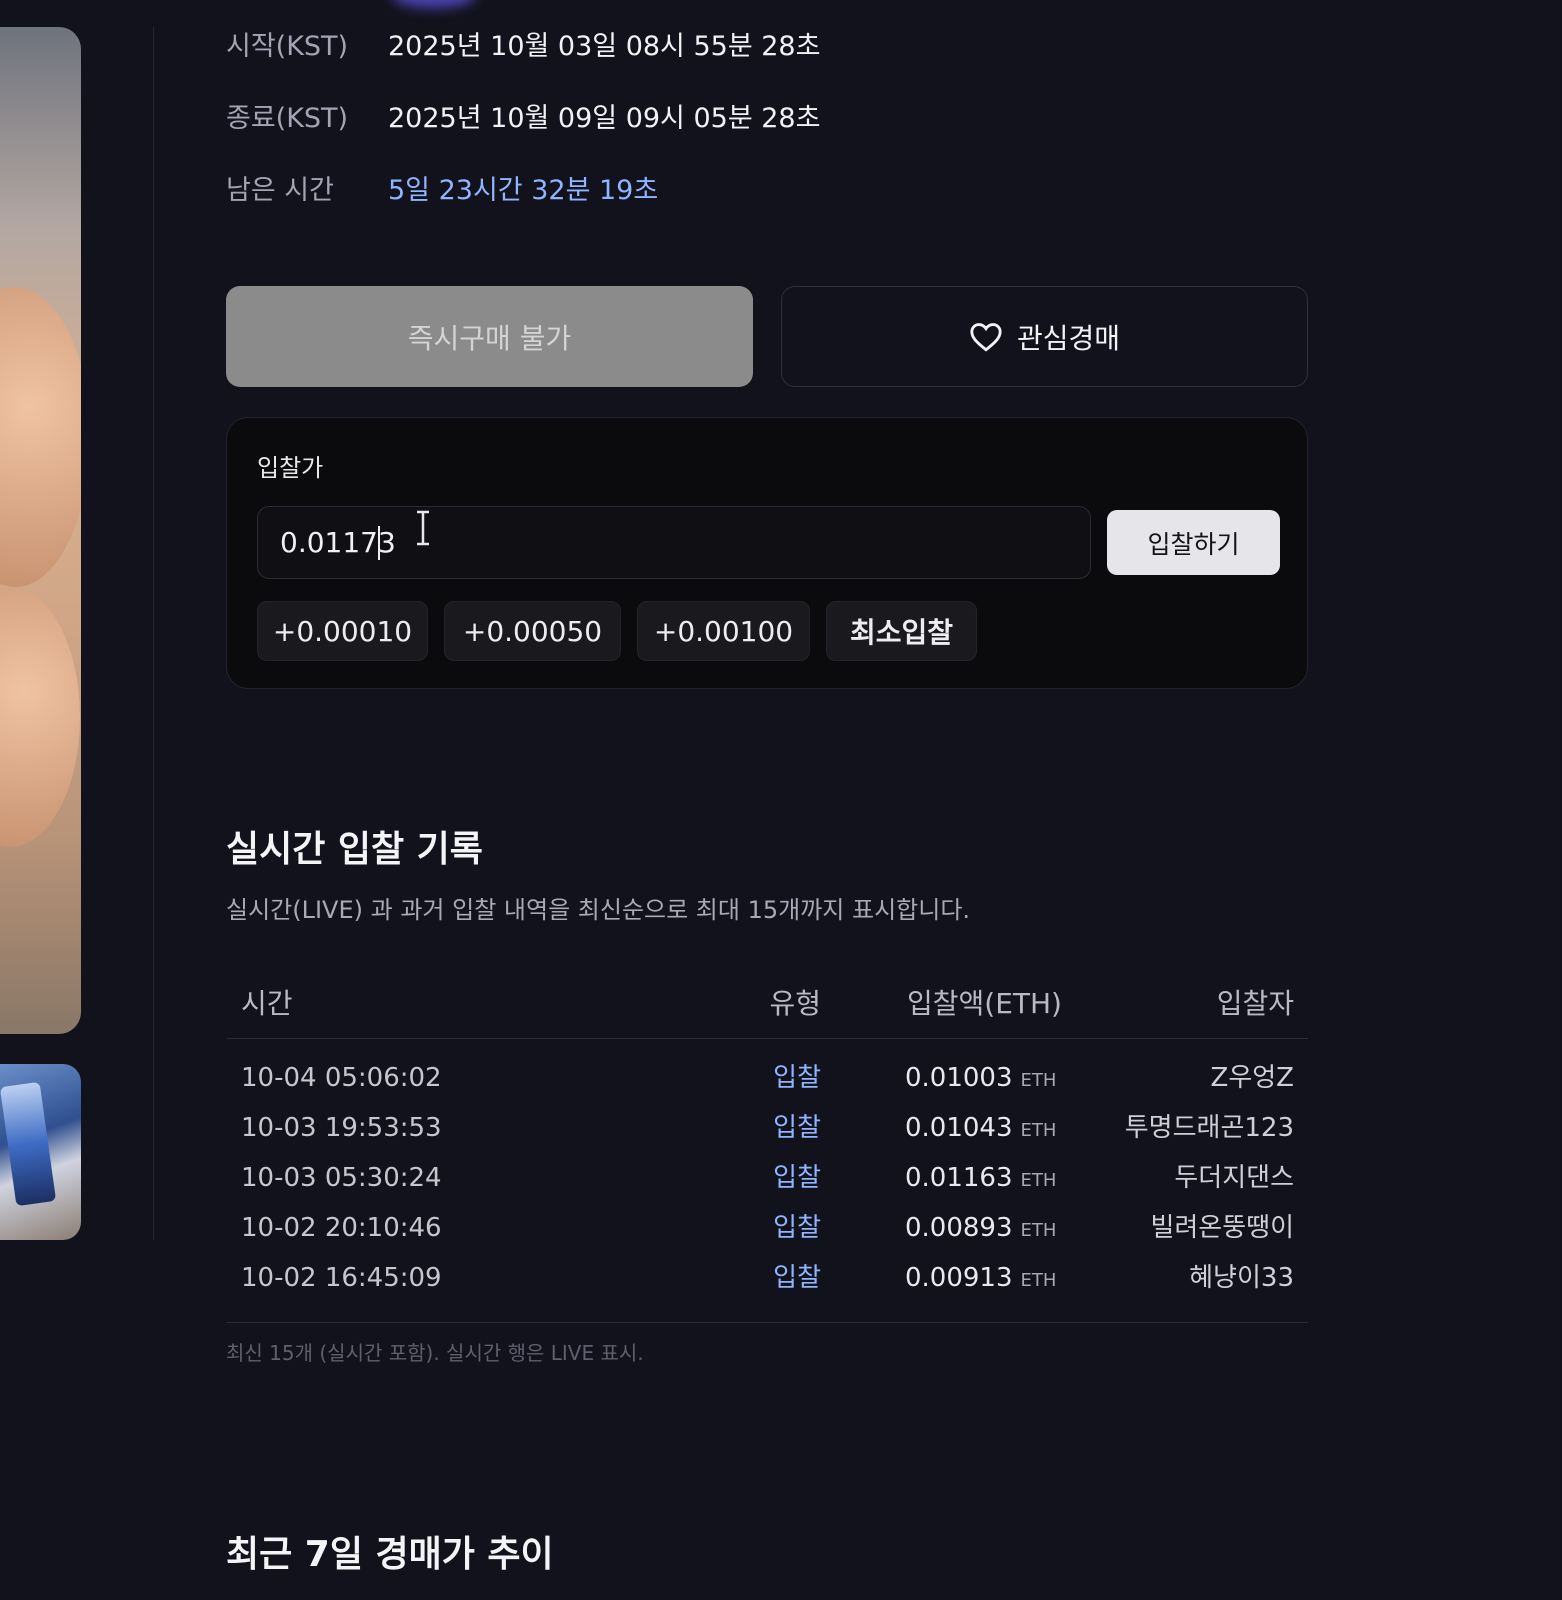 The height and width of the screenshot is (1600, 1562). What do you see at coordinates (287, 46) in the screenshot?
I see `start-time-label: 시작(KST)` at bounding box center [287, 46].